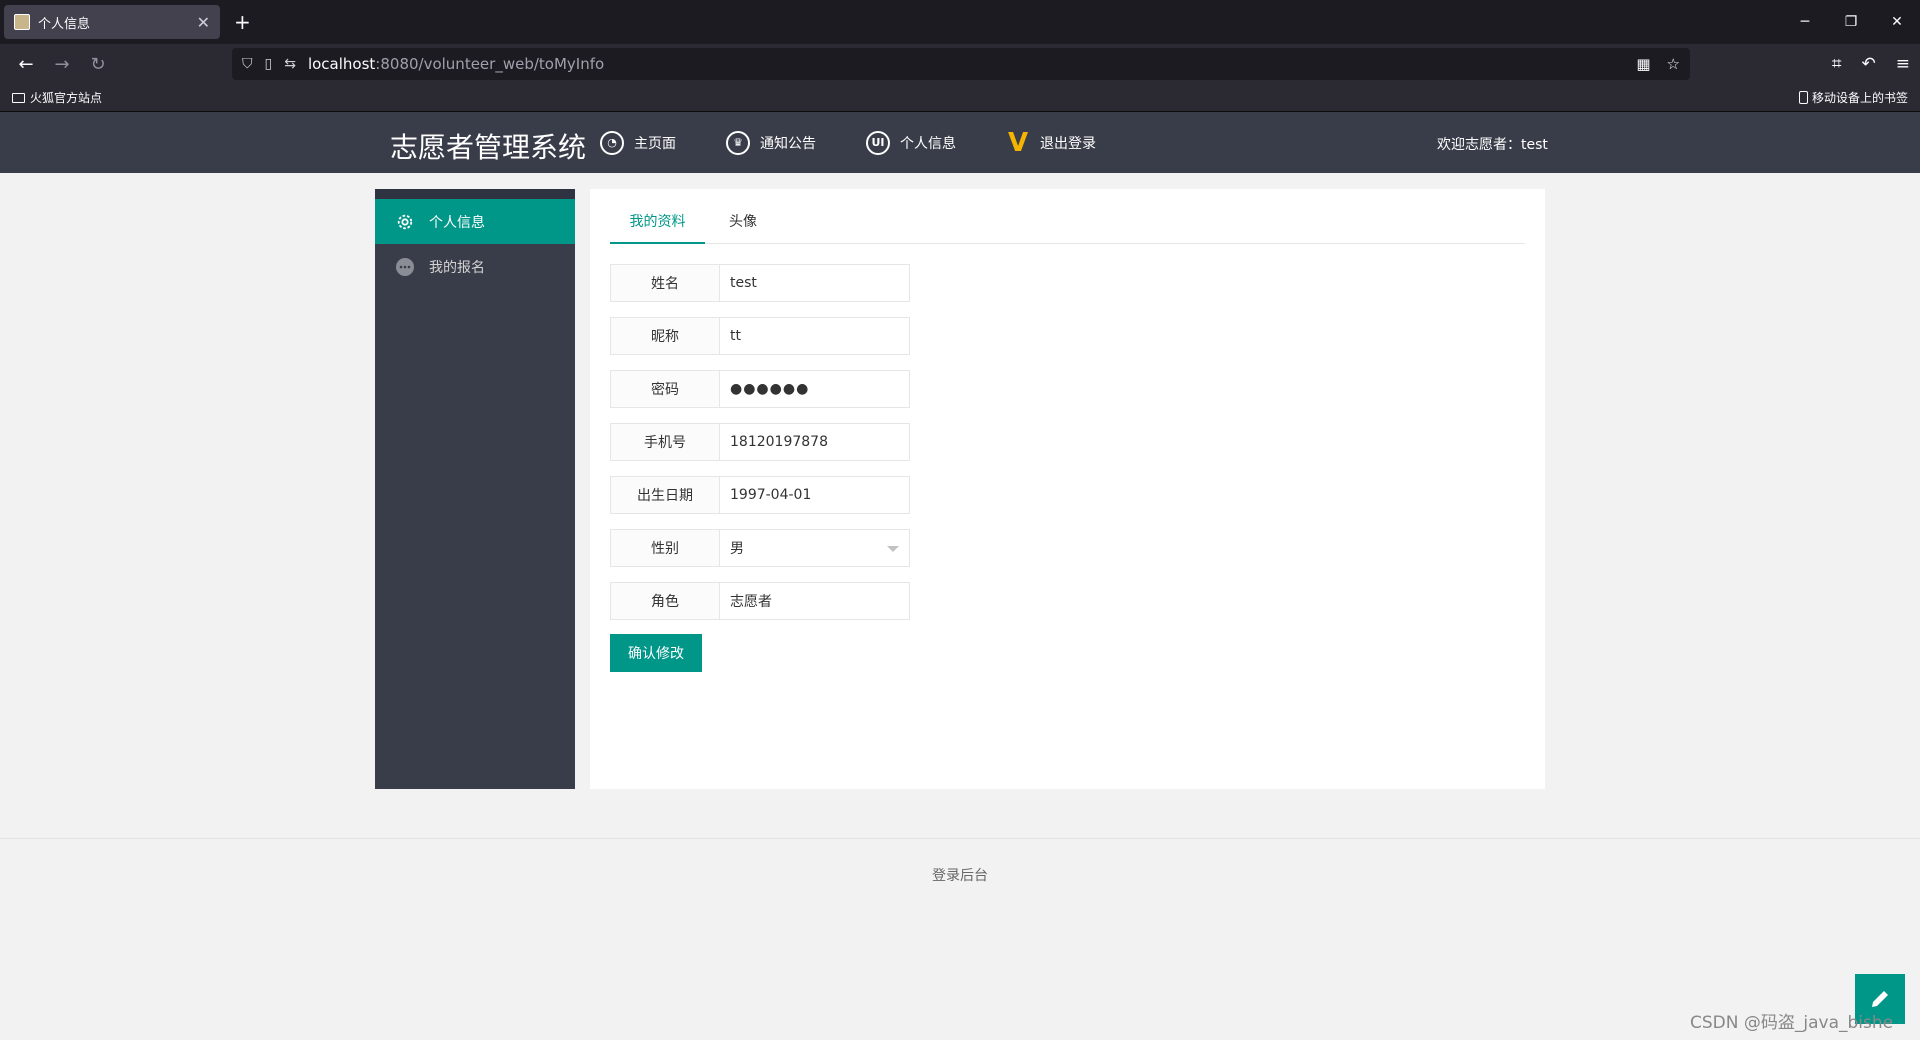  I want to click on back-icon: ←, so click(26, 64).